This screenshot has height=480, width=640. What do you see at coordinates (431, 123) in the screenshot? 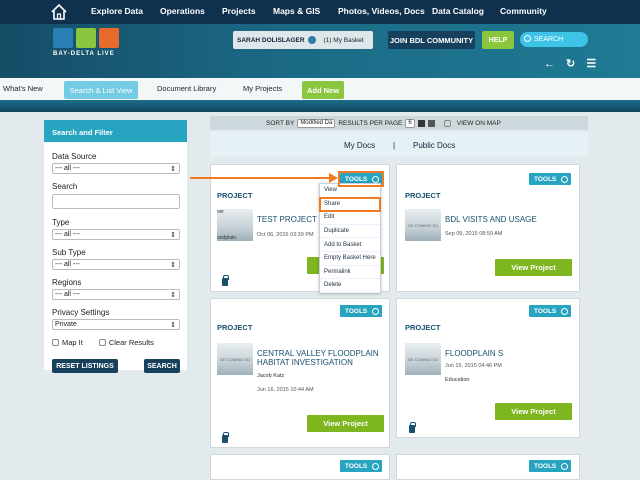
I see `list-view-icon` at bounding box center [431, 123].